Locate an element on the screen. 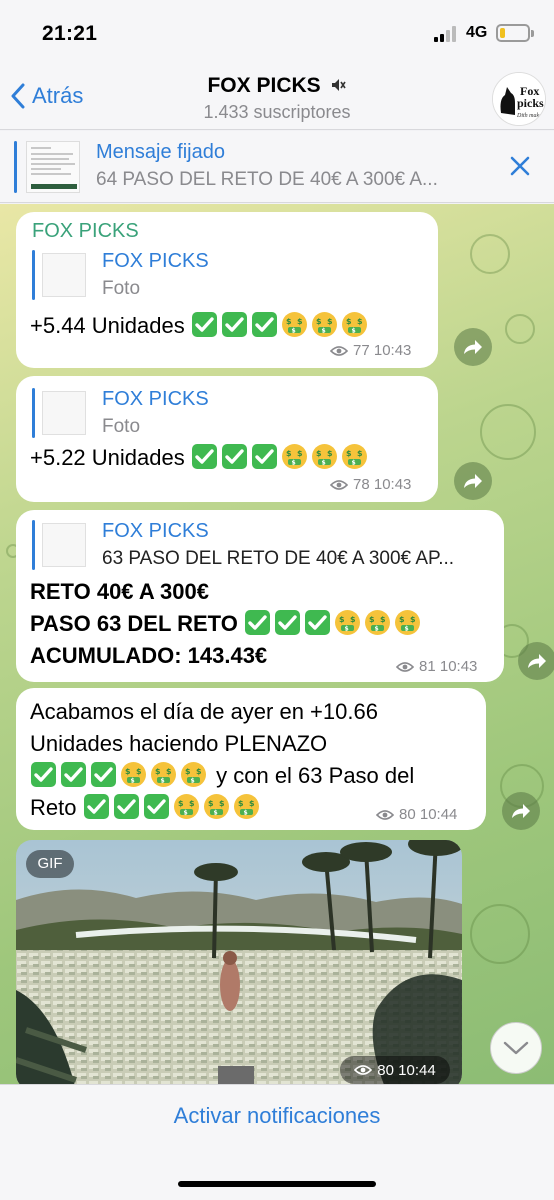 The height and width of the screenshot is (1200, 554). message-line: Reto $ $ $ $ $ $ $ $ $ is located at coordinates (146, 808).